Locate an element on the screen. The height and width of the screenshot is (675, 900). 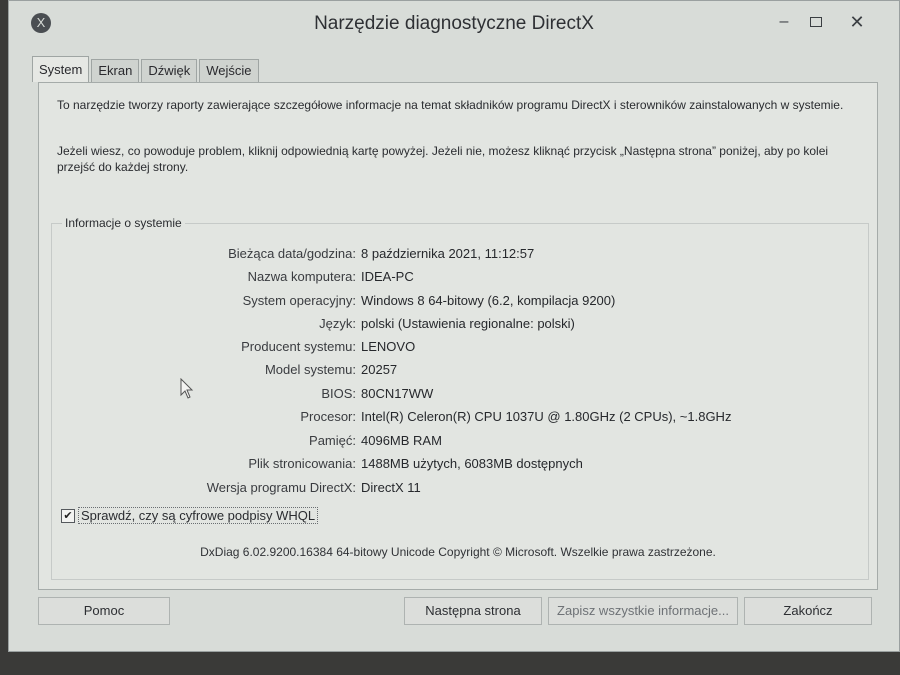
whql-check-option: ✔ Sprawdź, czy są cyfrowe podpisy WHQL is located at coordinates (190, 515).